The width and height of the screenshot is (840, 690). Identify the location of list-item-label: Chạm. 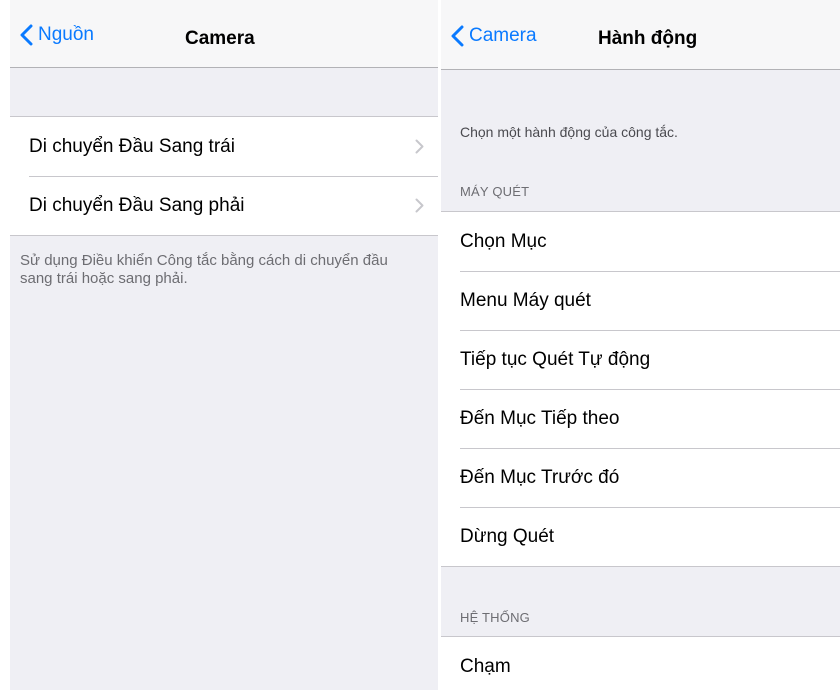
(485, 666).